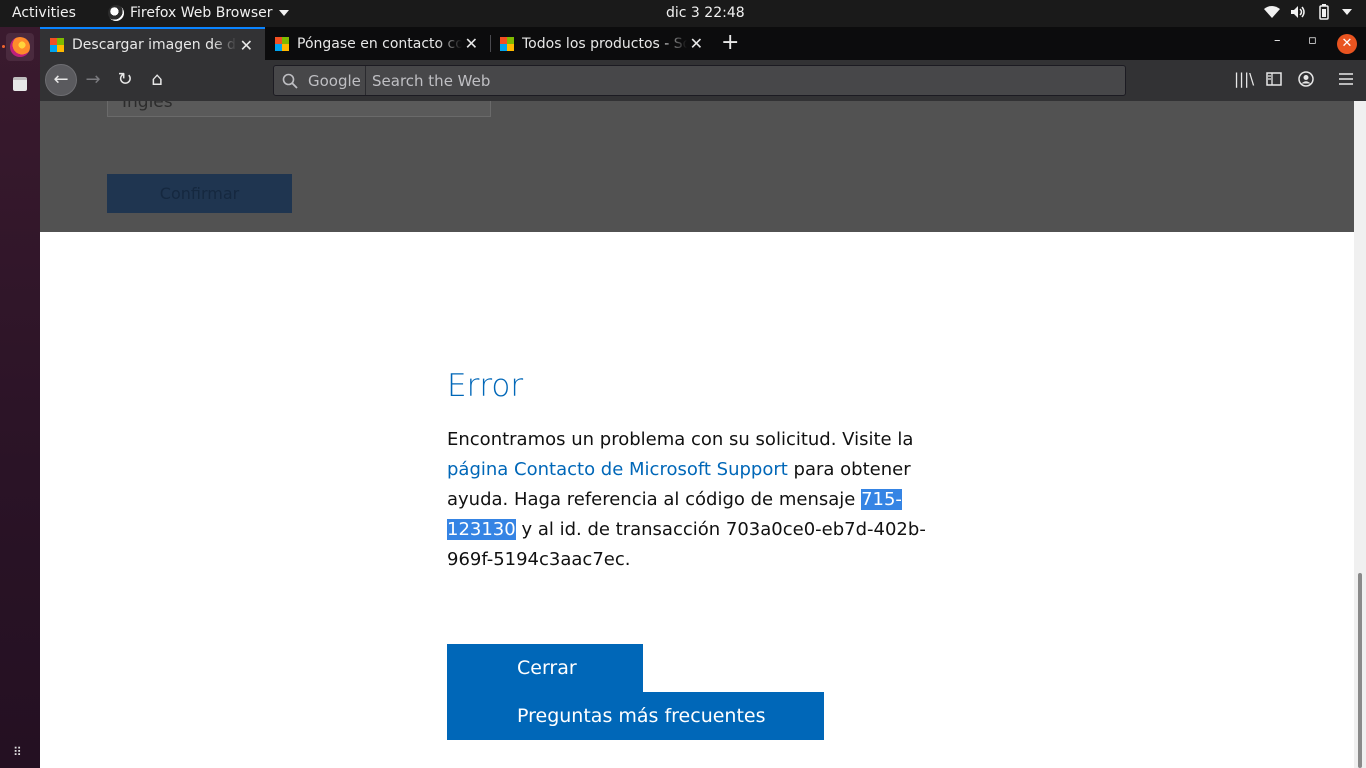 The image size is (1366, 768). I want to click on tab-descargar: Descargar imagen de disco ✕, so click(152, 43).